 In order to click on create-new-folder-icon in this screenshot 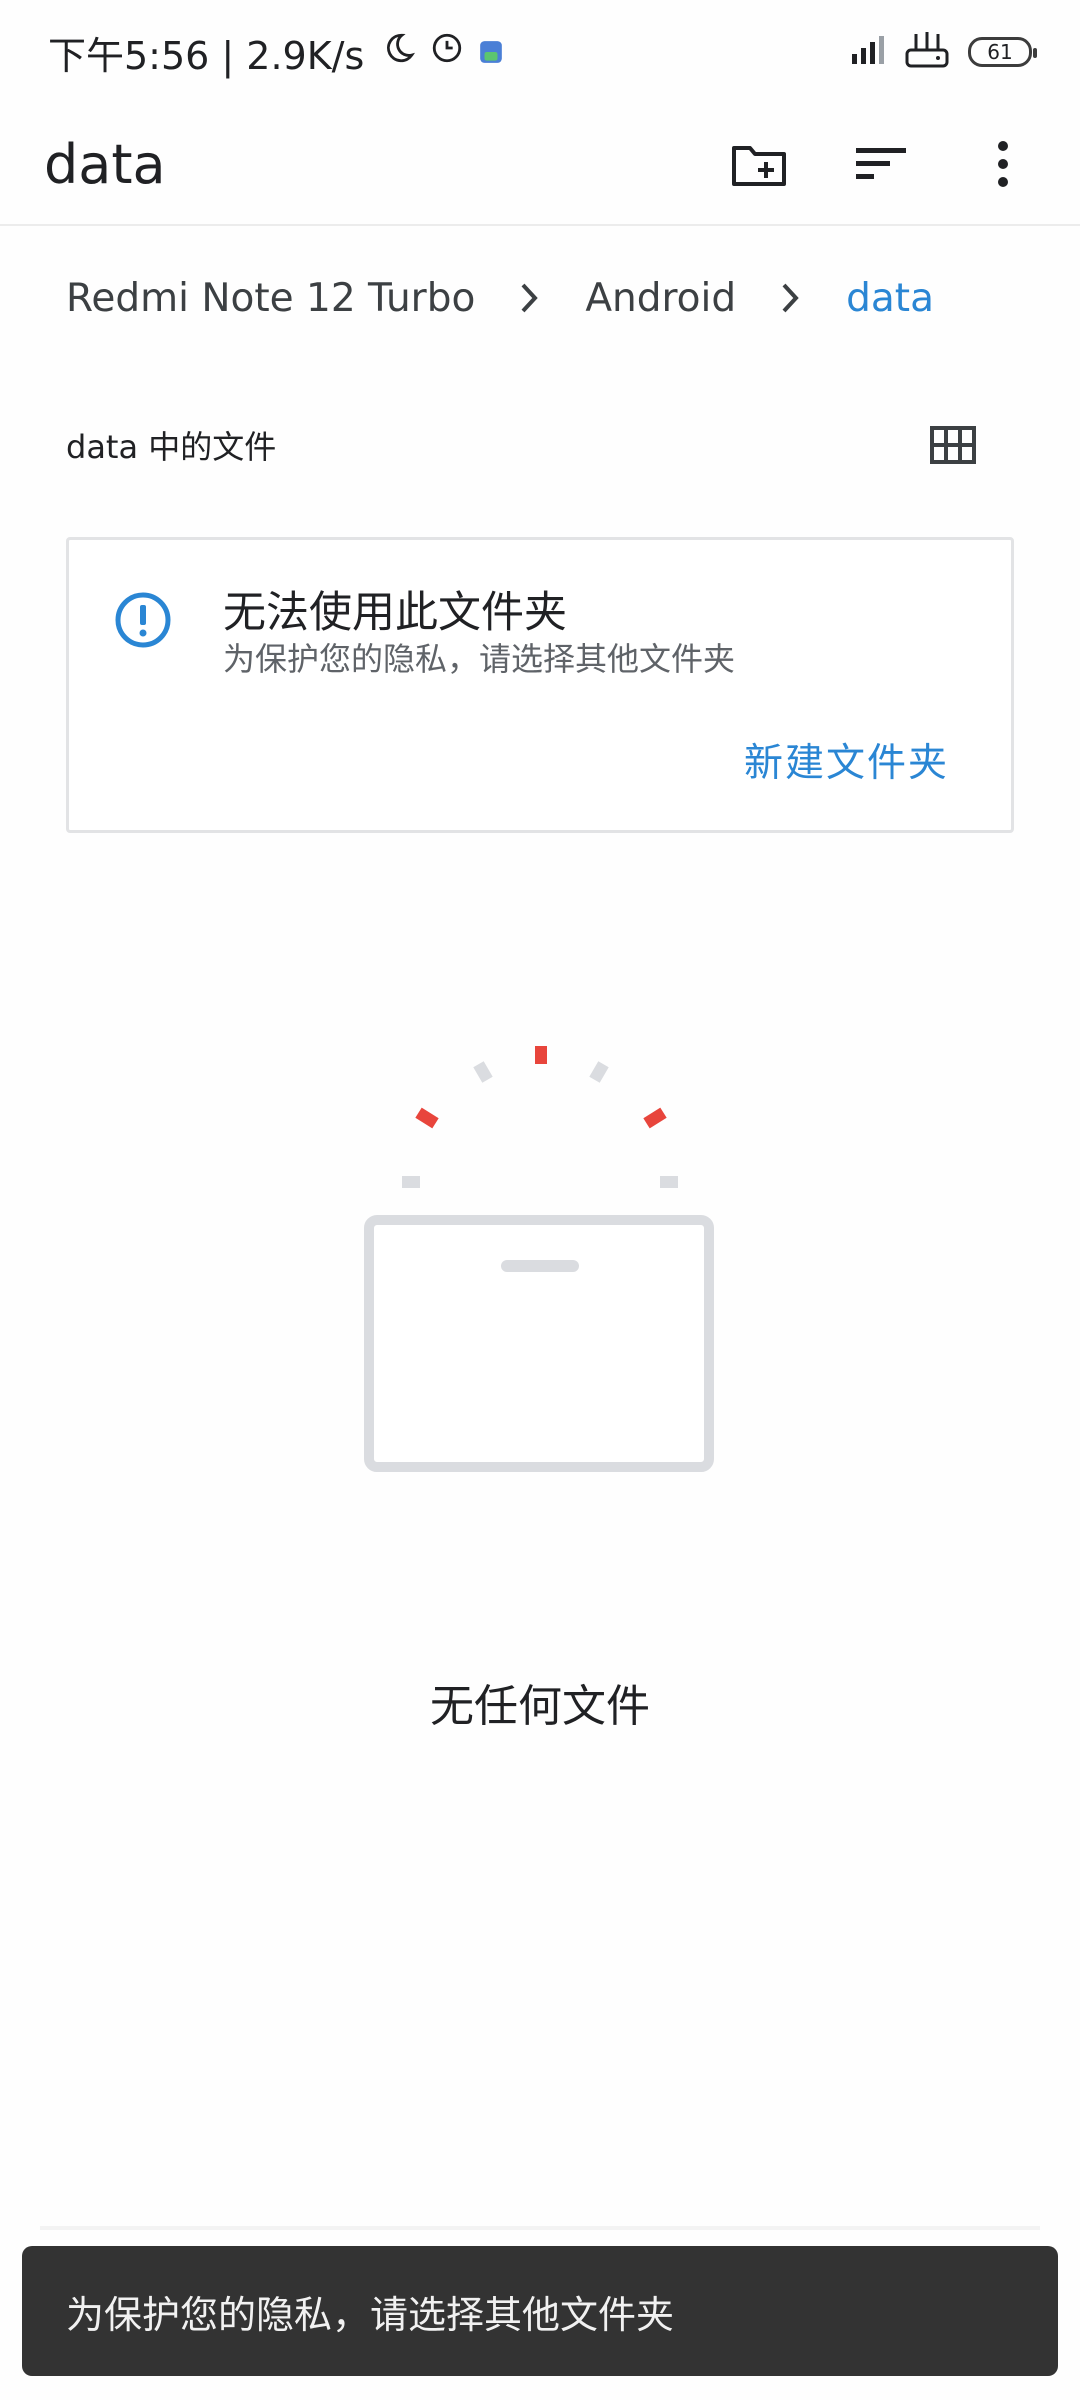, I will do `click(759, 166)`.